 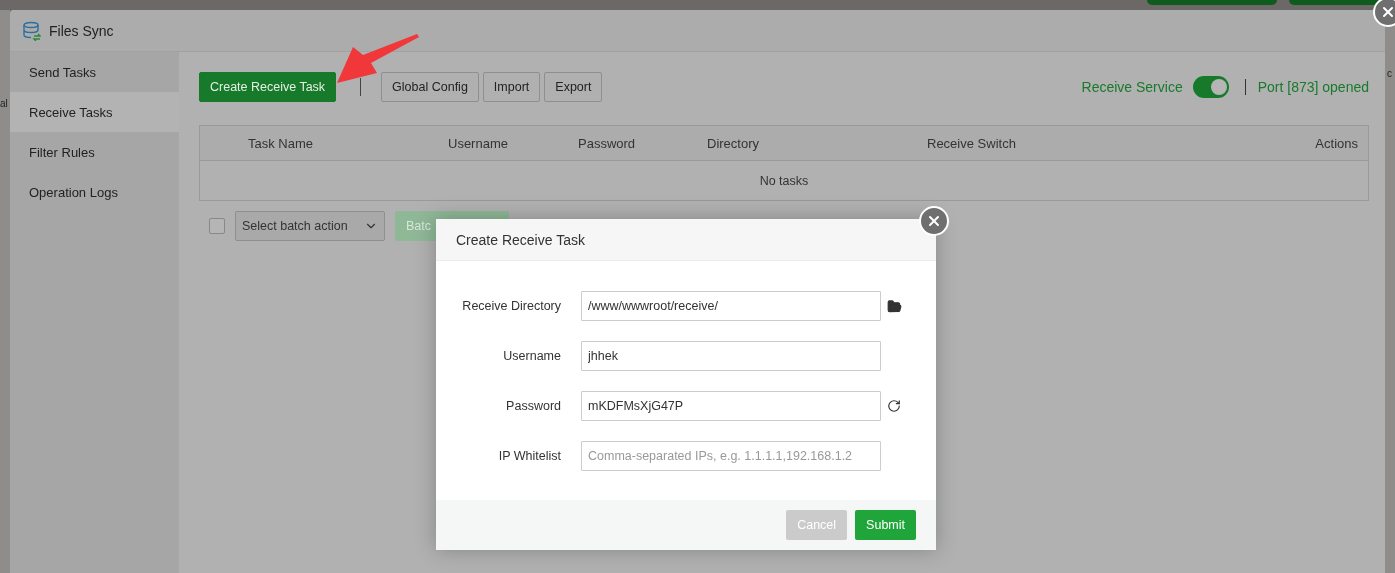 What do you see at coordinates (1337, 143) in the screenshot?
I see `column-header: Actions` at bounding box center [1337, 143].